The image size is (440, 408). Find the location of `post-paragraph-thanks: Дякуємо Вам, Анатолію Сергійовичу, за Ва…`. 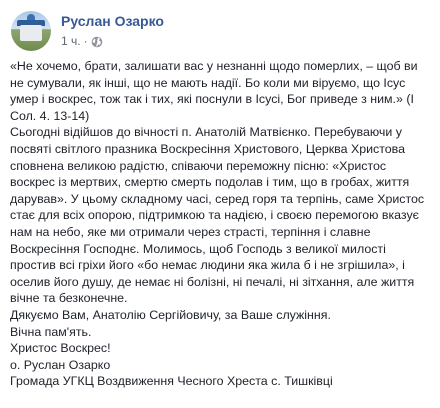

post-paragraph-thanks: Дякуємо Вам, Анатолію Сергійовичу, за Ва… is located at coordinates (170, 314).